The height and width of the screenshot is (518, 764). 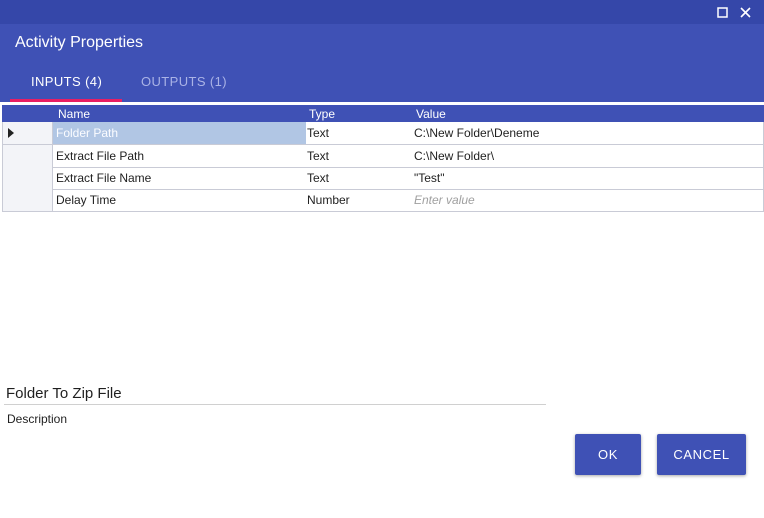 I want to click on cancel-button: CANCEL, so click(x=701, y=454).